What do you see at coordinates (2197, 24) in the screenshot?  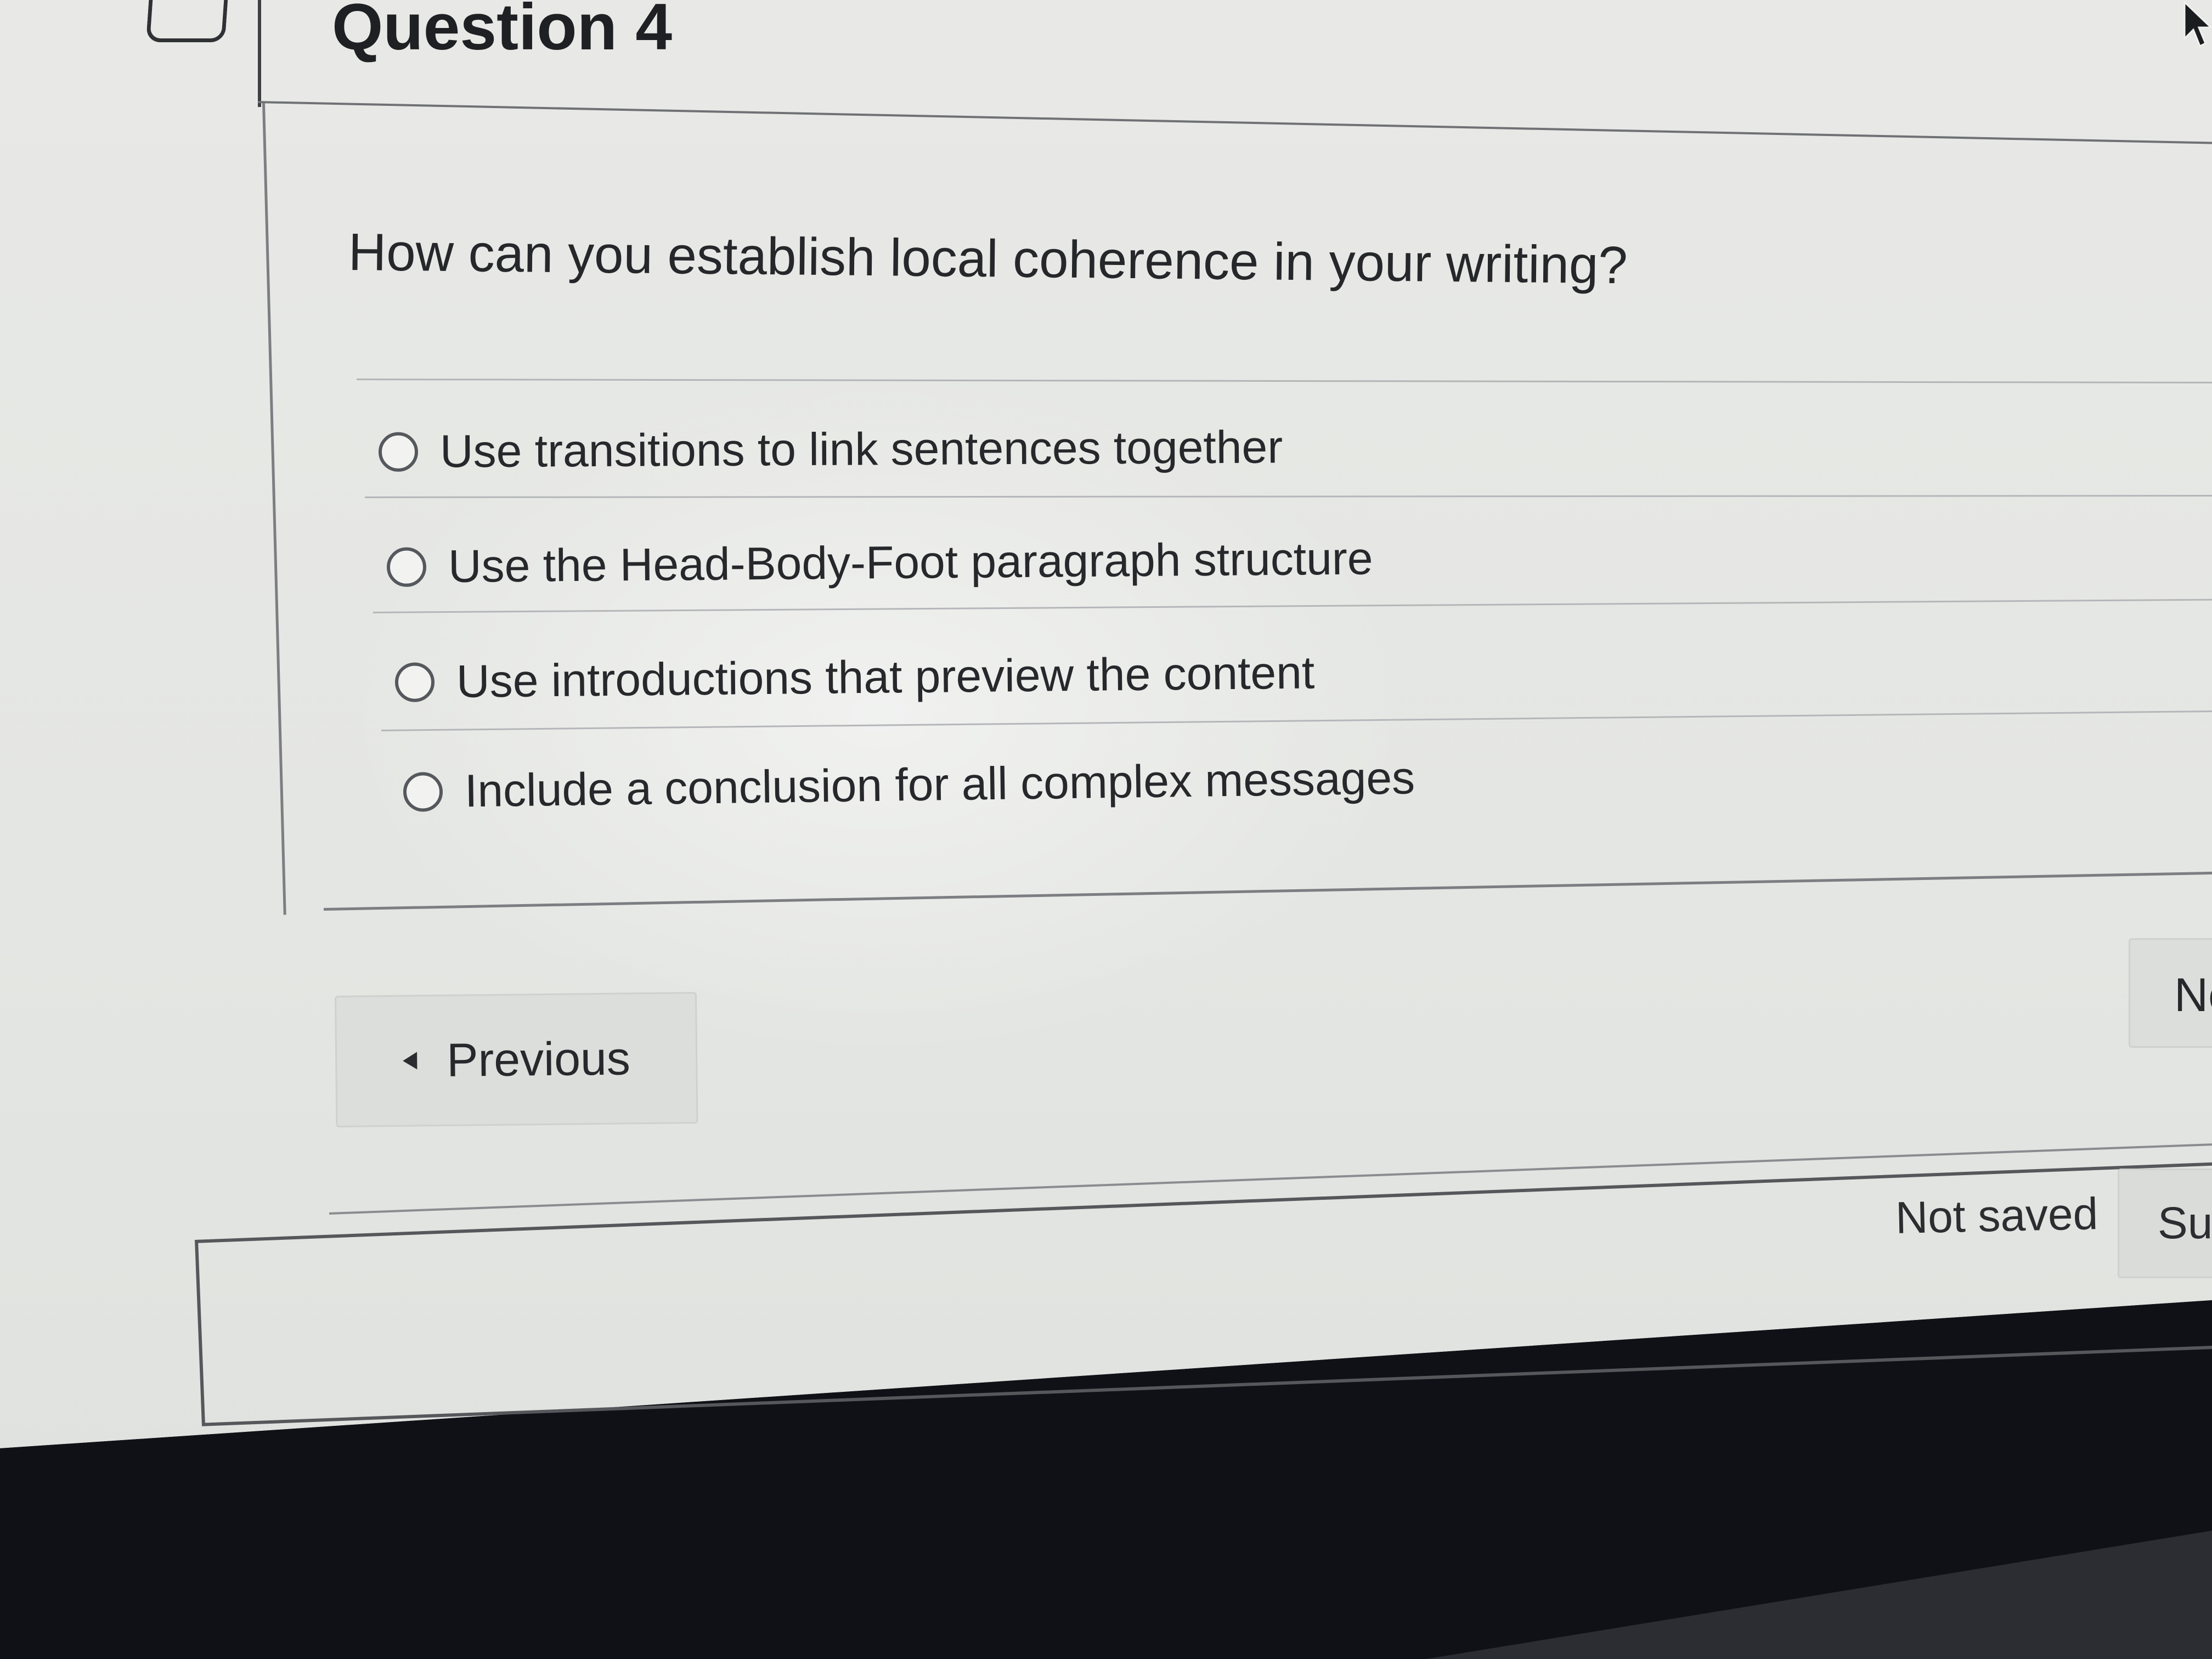 I see `mouse-pointer-icon` at bounding box center [2197, 24].